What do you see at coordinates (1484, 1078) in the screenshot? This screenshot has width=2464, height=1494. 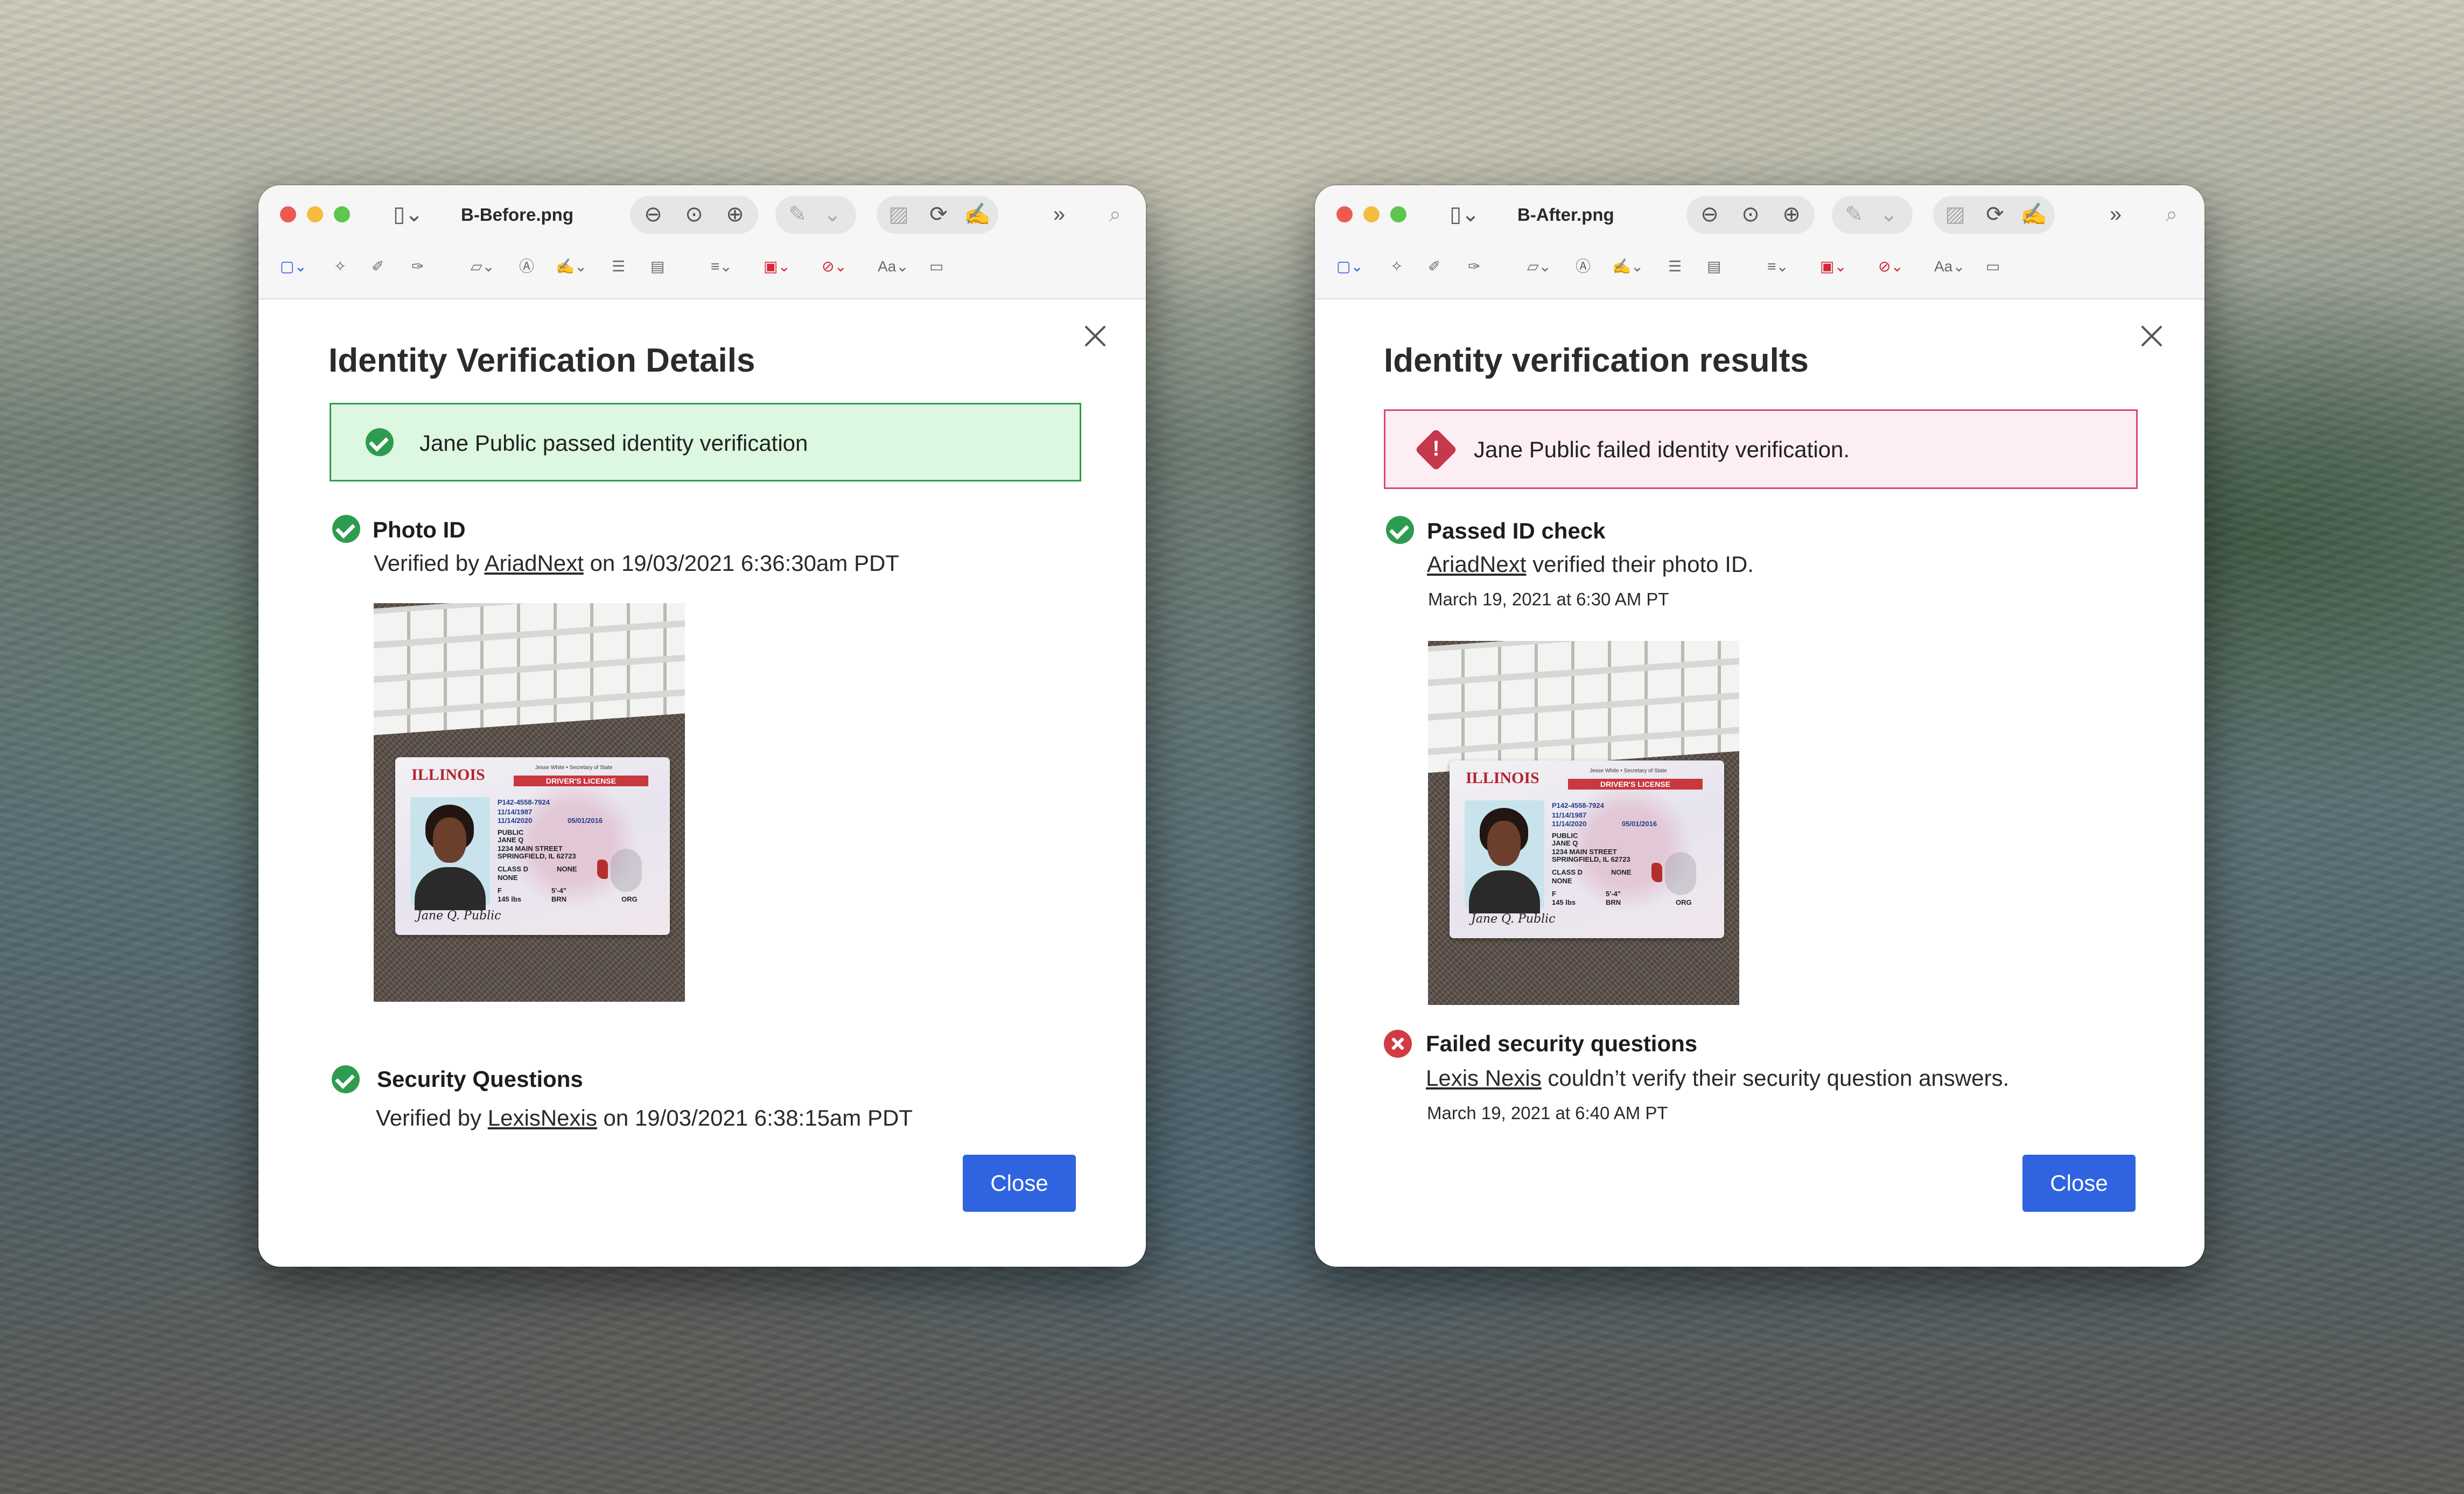 I see `lexis-nexis-link: Lexis Nexis` at bounding box center [1484, 1078].